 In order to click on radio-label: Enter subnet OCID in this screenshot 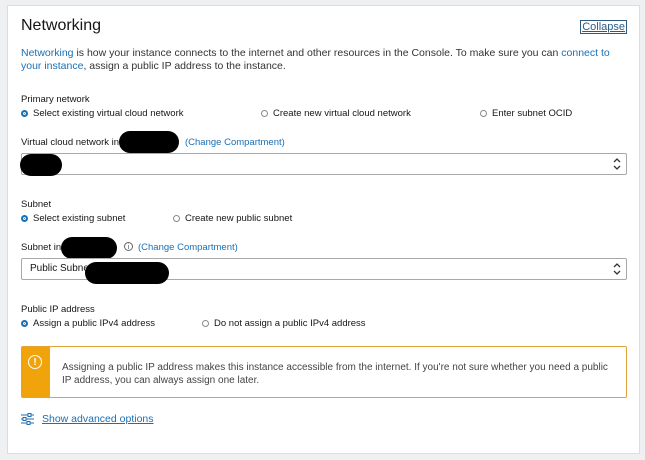, I will do `click(532, 113)`.